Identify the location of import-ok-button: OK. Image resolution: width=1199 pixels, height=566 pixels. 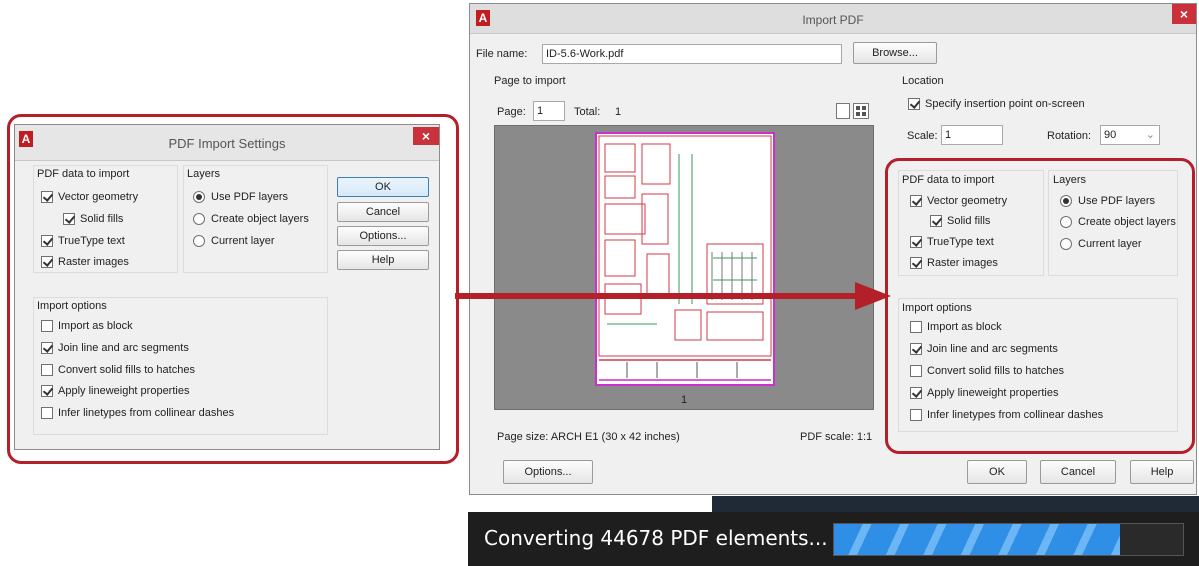
(997, 472).